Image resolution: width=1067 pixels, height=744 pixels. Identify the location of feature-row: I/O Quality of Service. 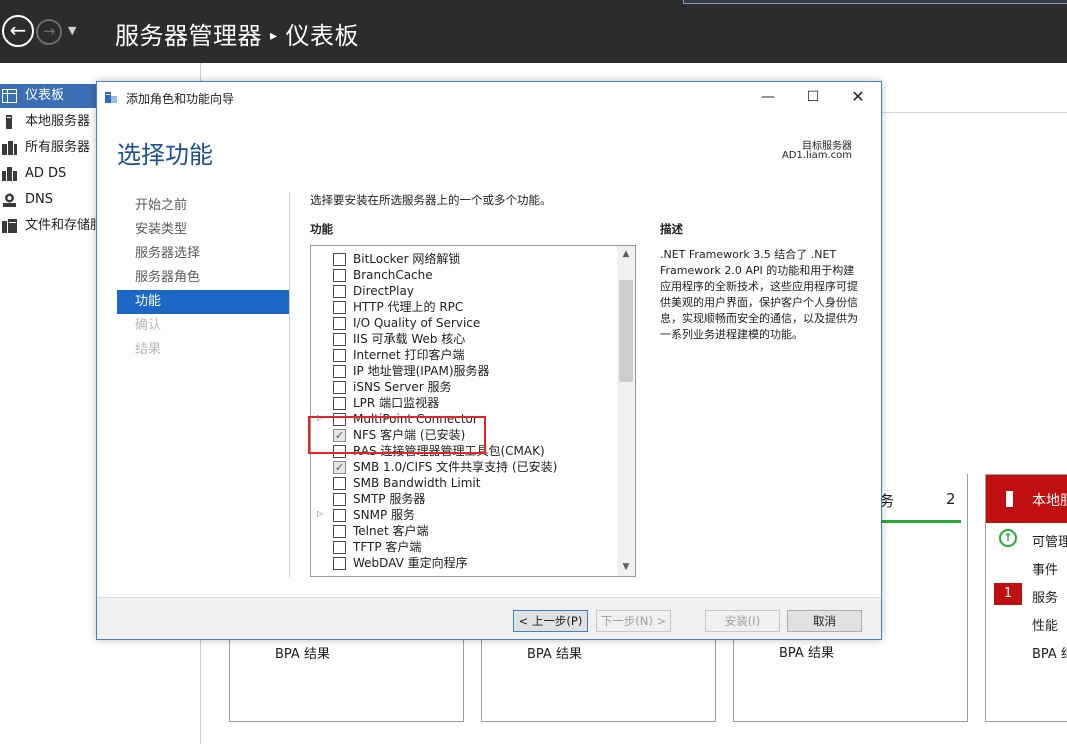
(464, 323).